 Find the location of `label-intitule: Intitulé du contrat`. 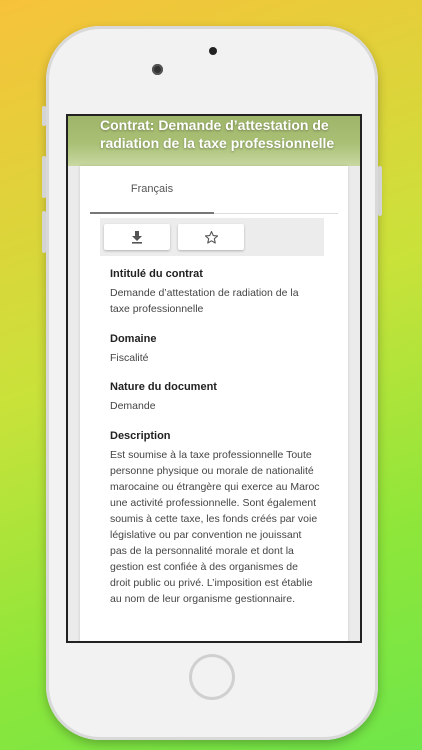

label-intitule: Intitulé du contrat is located at coordinates (156, 274).